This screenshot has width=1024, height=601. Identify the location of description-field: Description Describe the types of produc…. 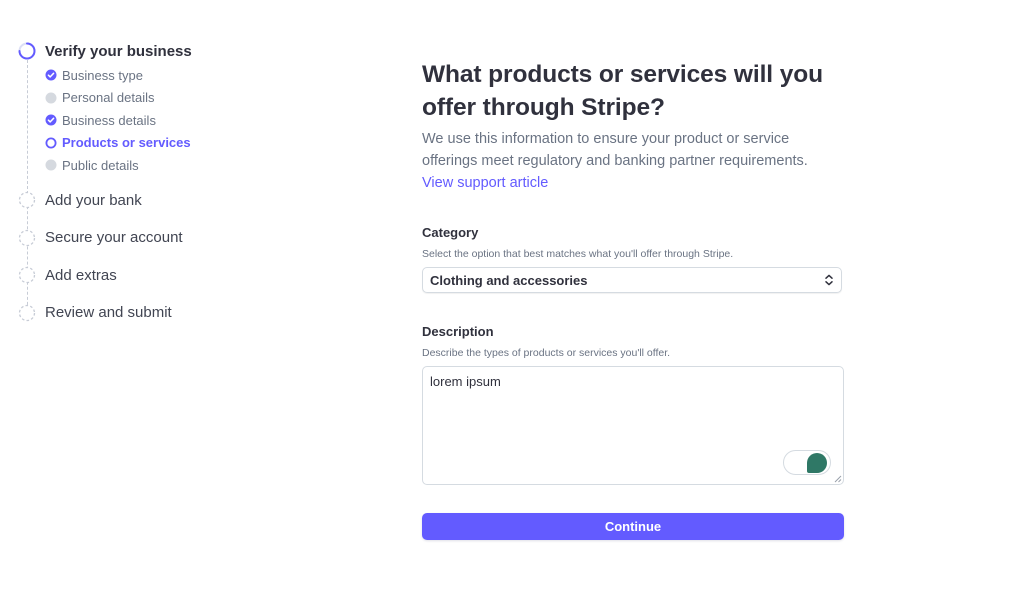
(633, 404).